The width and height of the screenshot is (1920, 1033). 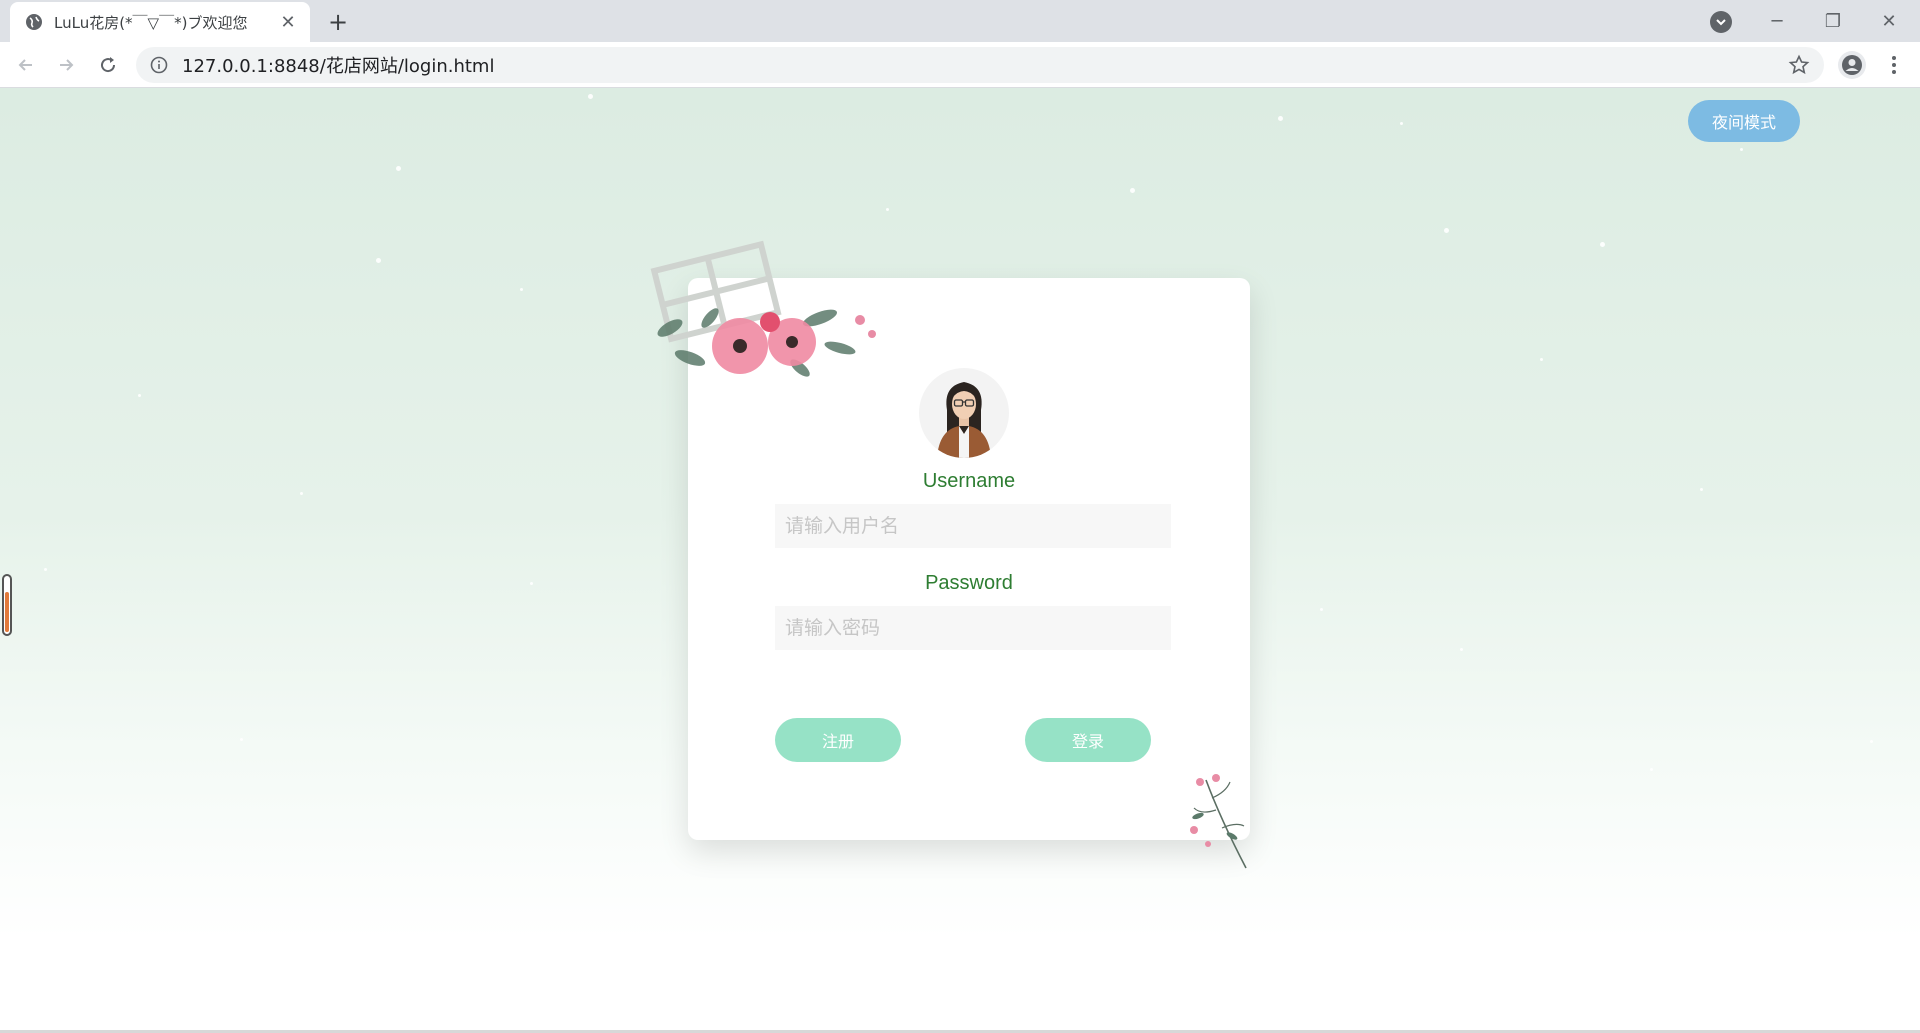 What do you see at coordinates (1721, 22) in the screenshot?
I see `tab-search-icon` at bounding box center [1721, 22].